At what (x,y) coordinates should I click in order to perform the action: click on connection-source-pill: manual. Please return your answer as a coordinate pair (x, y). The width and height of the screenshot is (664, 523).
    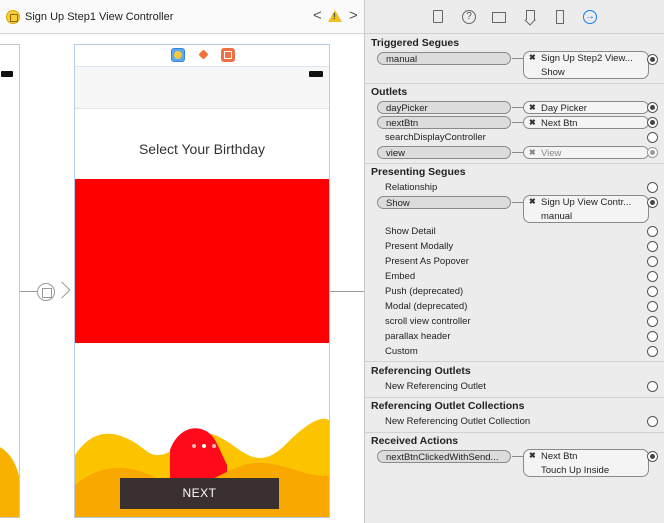
    Looking at the image, I should click on (444, 58).